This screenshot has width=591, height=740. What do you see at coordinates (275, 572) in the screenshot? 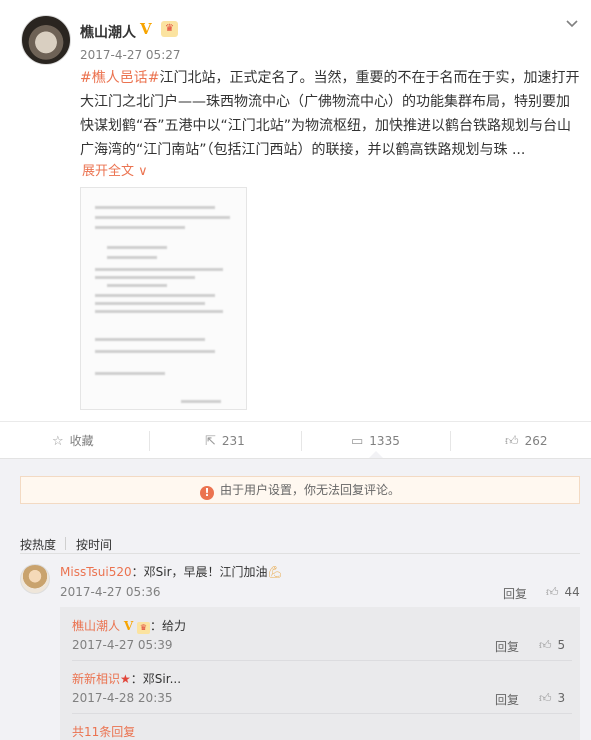
I see `flexed-biceps-icon: 💪︎` at bounding box center [275, 572].